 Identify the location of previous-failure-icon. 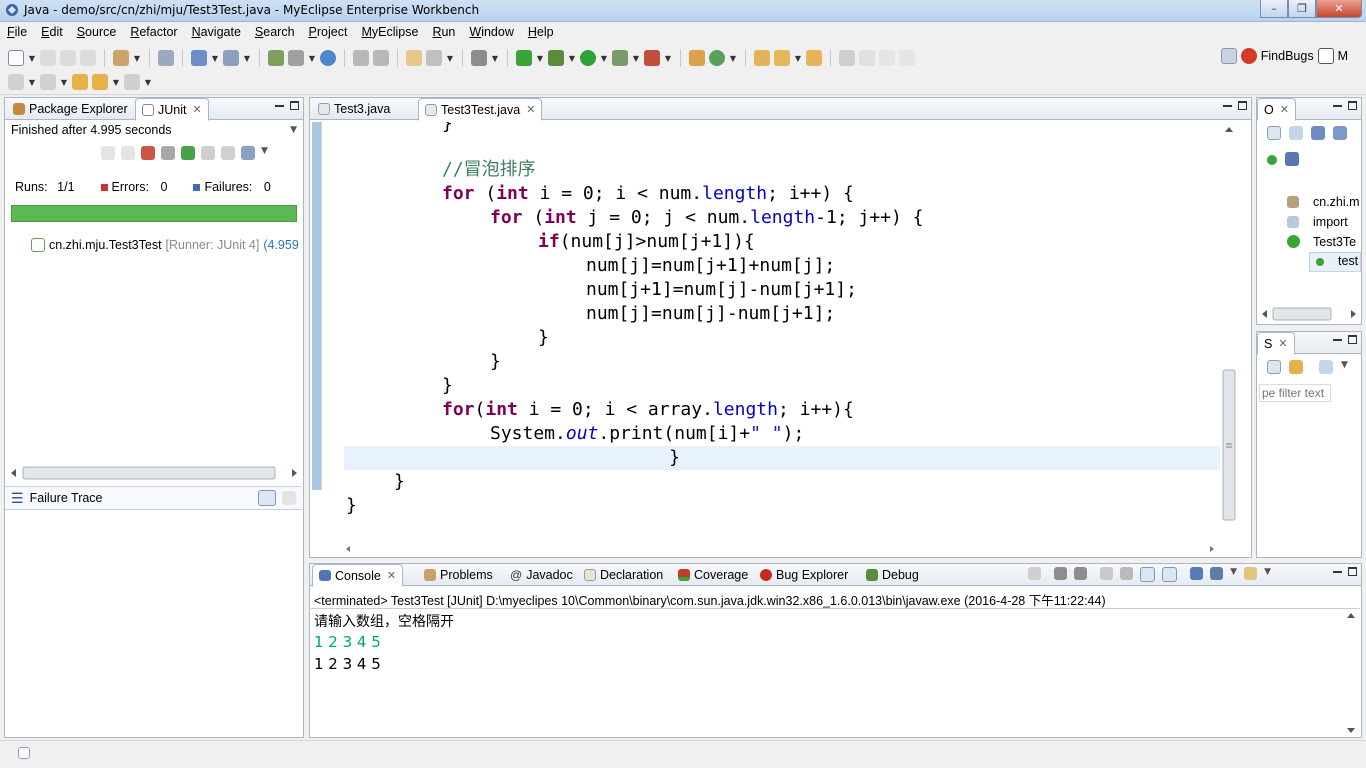
(128, 153).